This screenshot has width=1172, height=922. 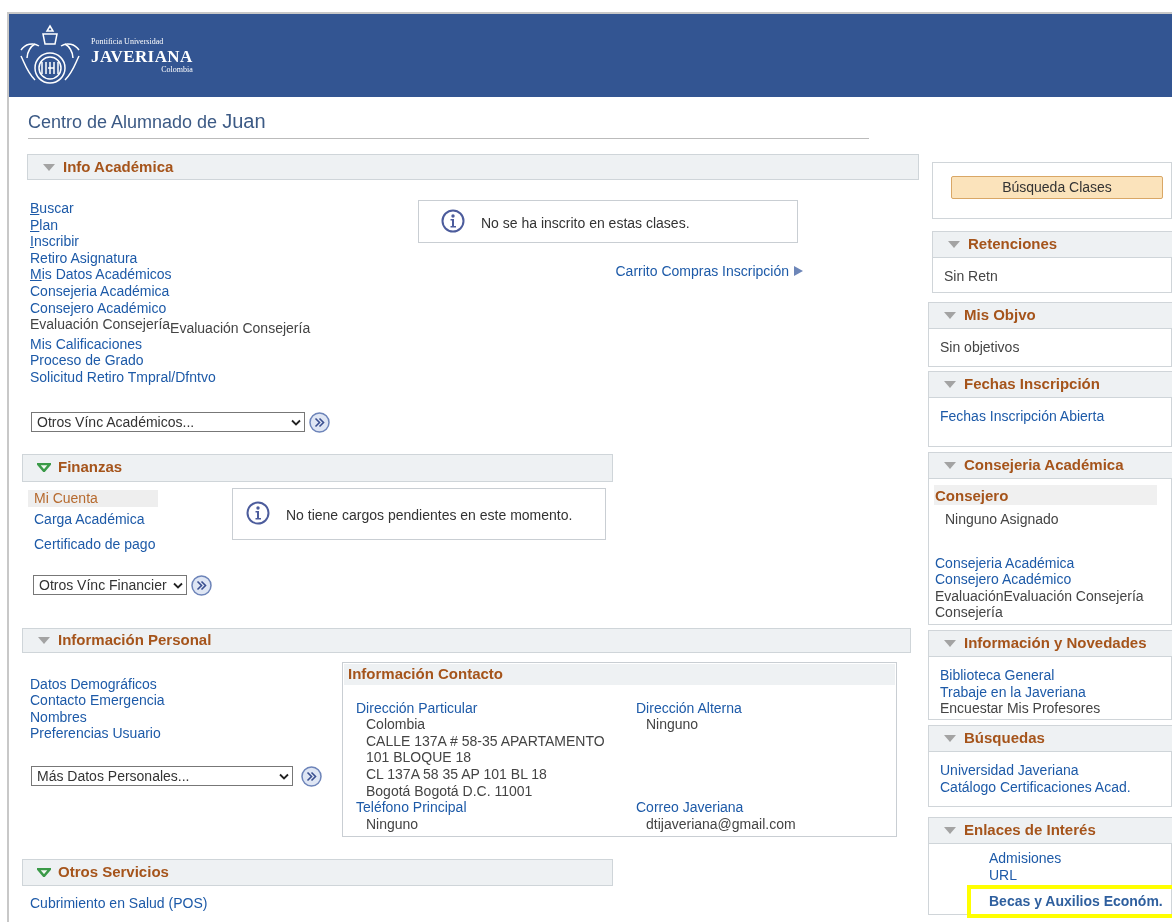 I want to click on section-title: Finanzas, so click(x=90, y=467).